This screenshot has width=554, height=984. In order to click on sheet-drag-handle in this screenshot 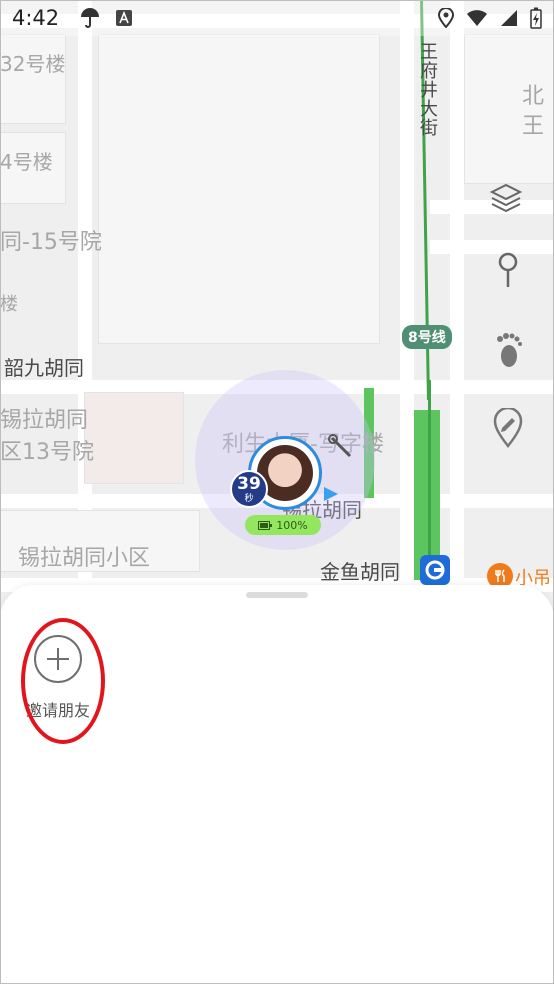, I will do `click(277, 595)`.